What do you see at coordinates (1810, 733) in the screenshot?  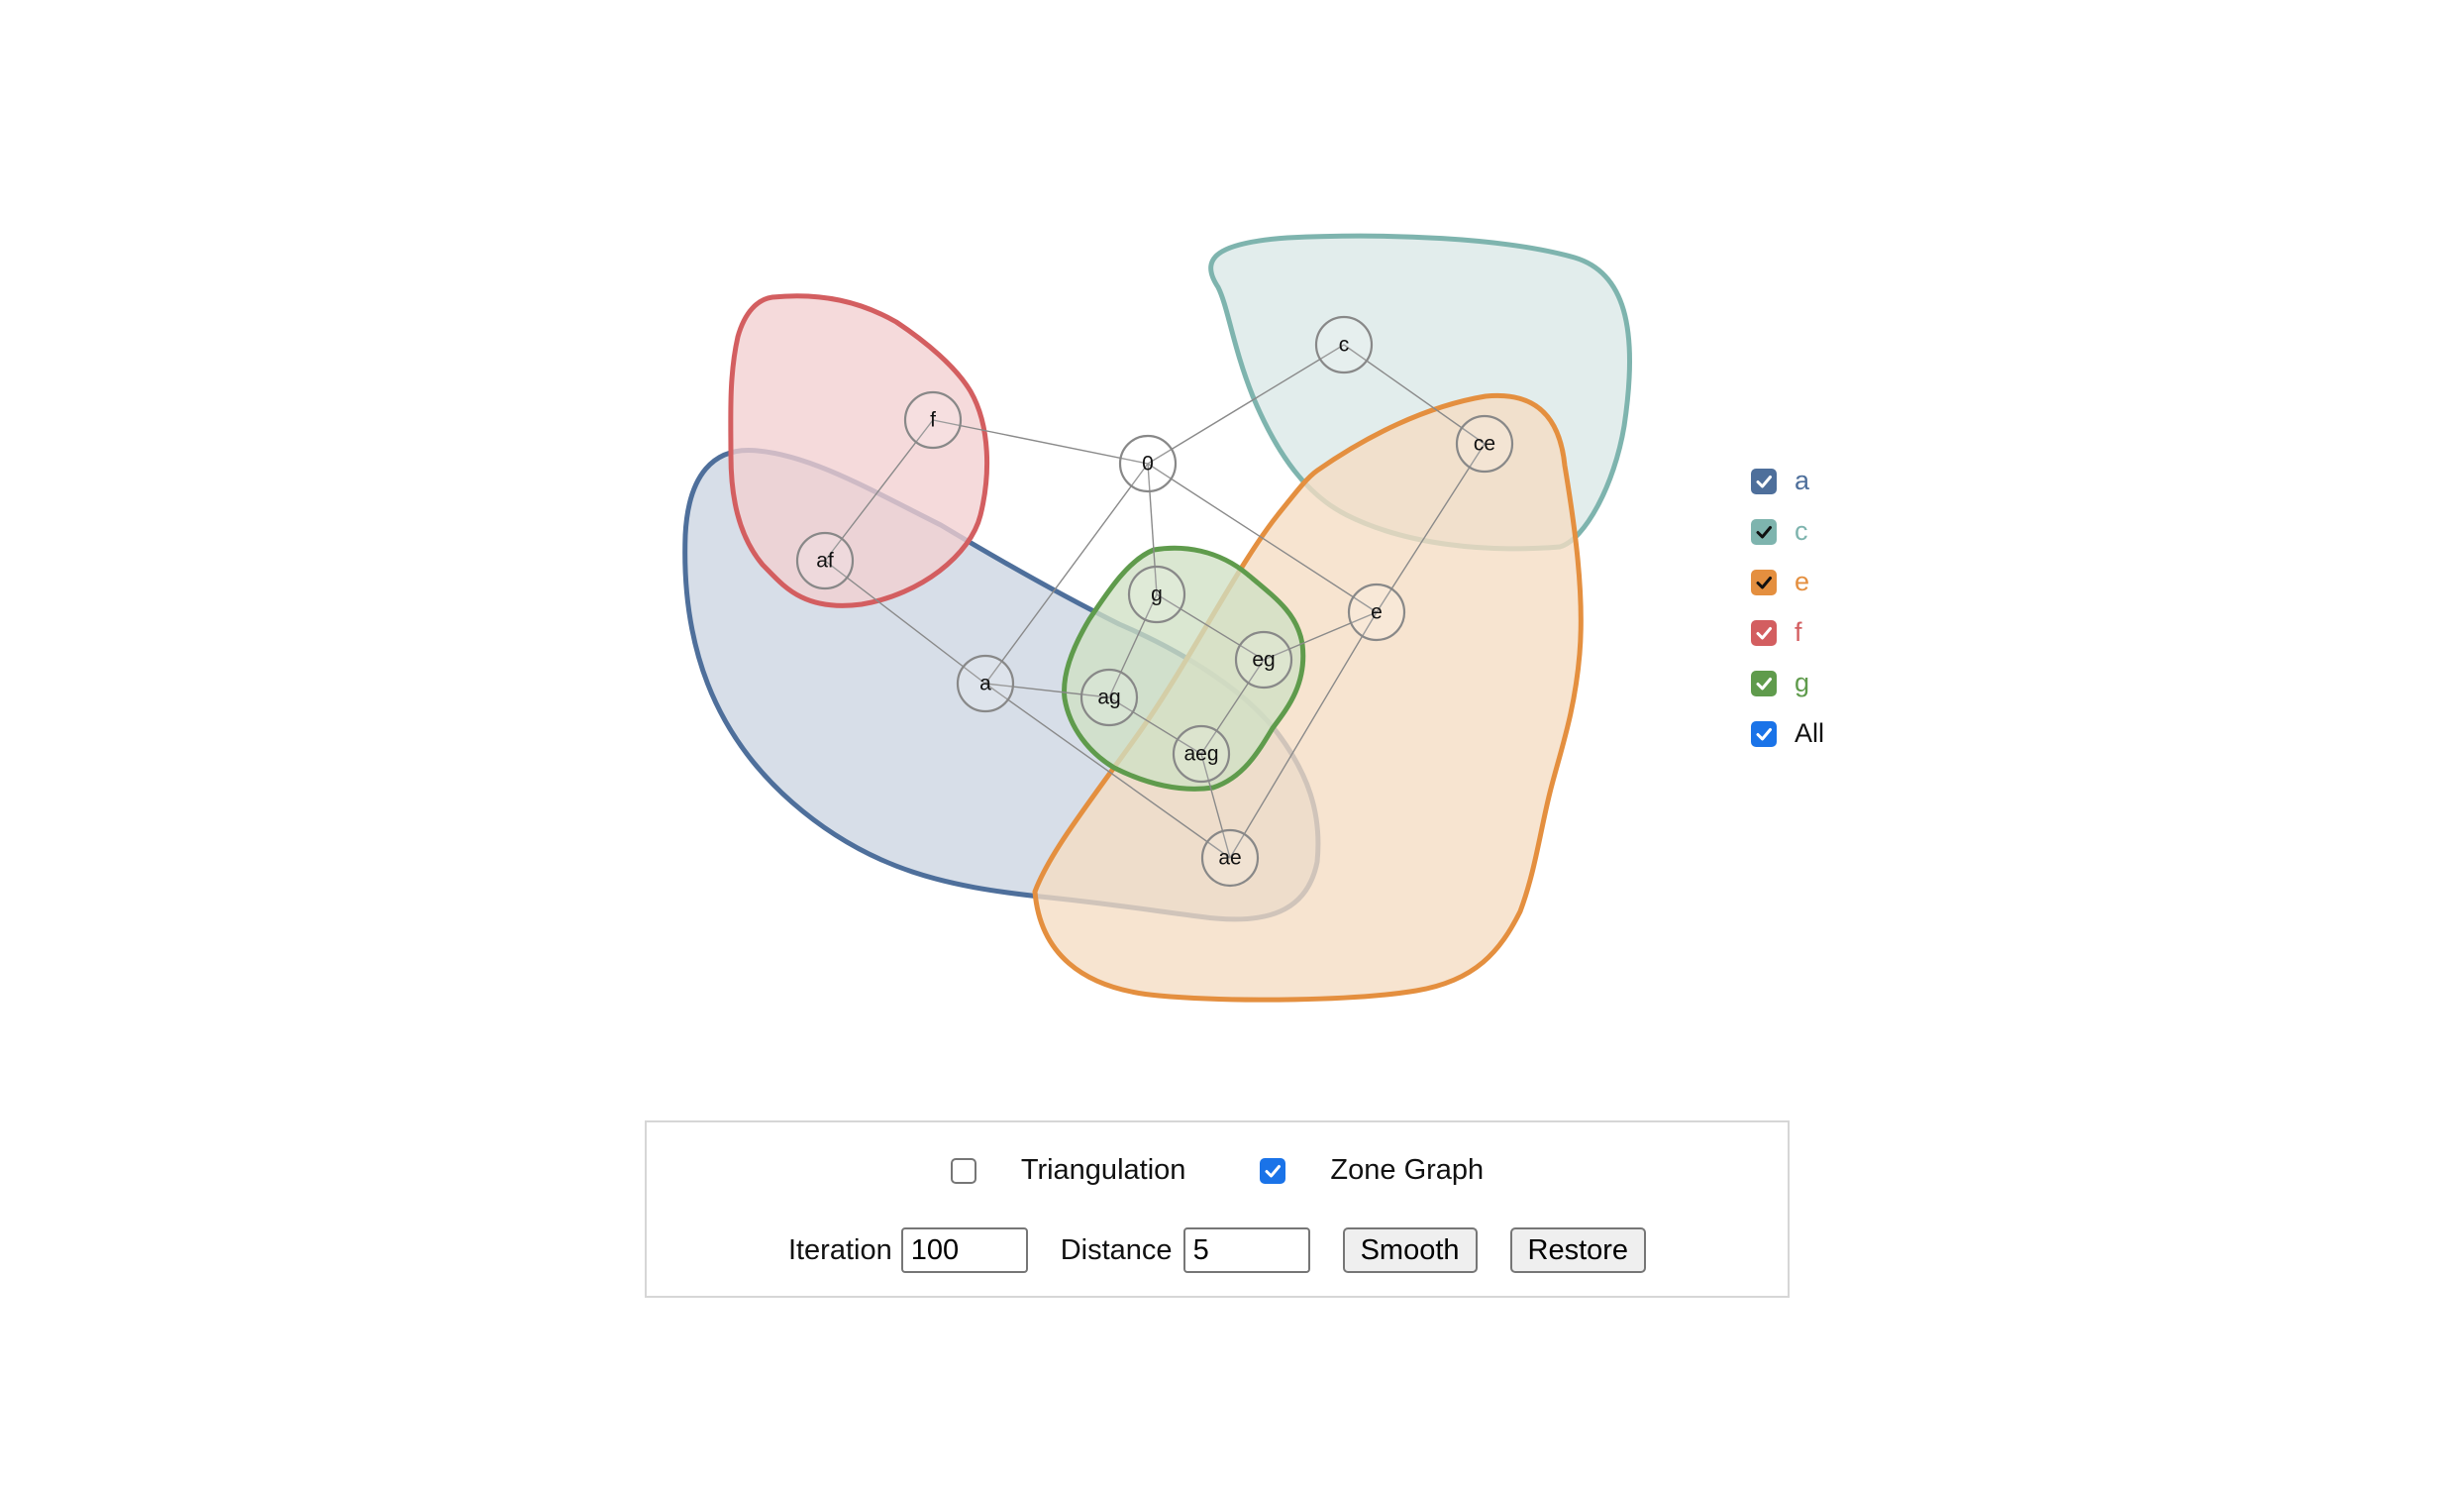 I see `legend-label-all: All` at bounding box center [1810, 733].